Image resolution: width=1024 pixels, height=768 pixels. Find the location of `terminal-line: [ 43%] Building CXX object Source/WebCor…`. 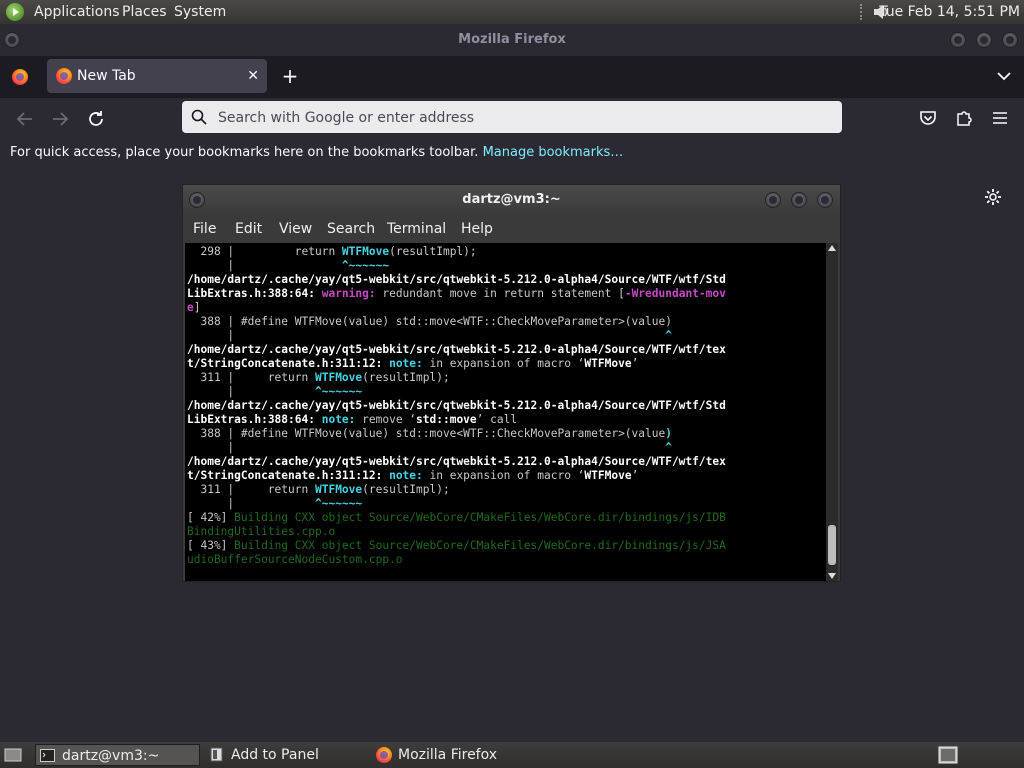

terminal-line: [ 43%] Building CXX object Source/WebCor… is located at coordinates (456, 546).